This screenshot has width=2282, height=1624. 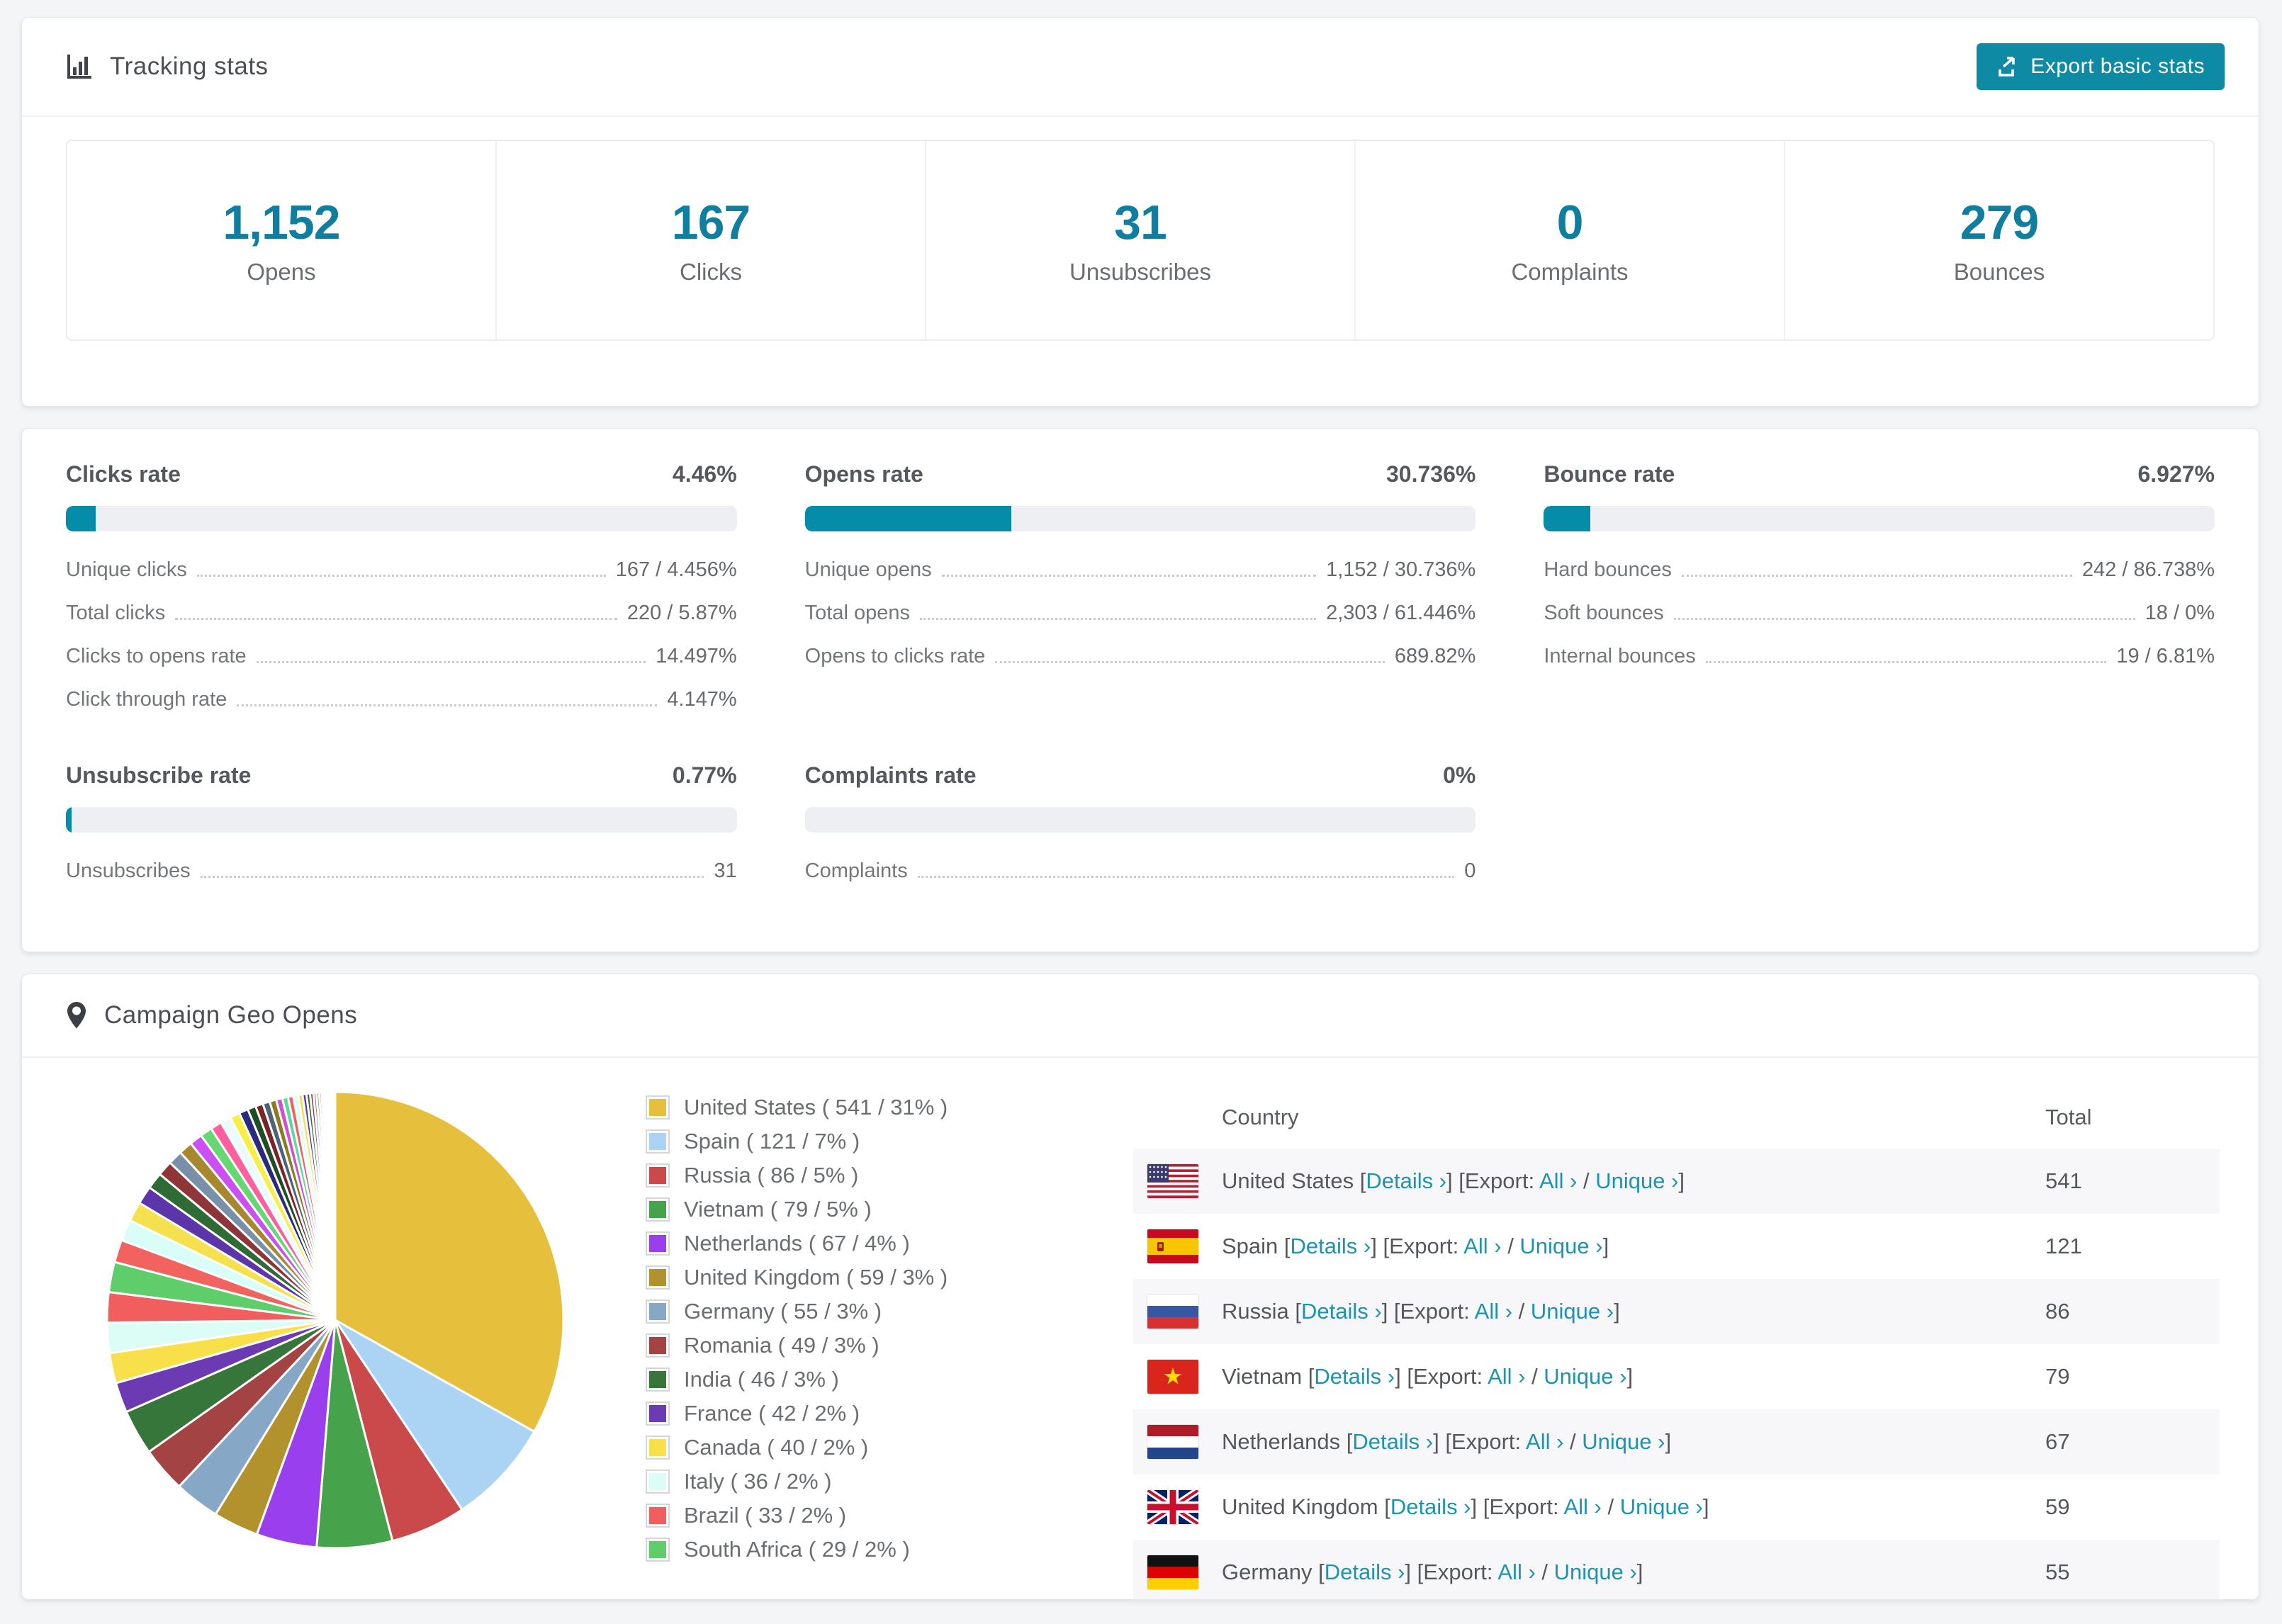 What do you see at coordinates (1620, 656) in the screenshot?
I see `rate-row-label-internal-bounces: Internal bounces` at bounding box center [1620, 656].